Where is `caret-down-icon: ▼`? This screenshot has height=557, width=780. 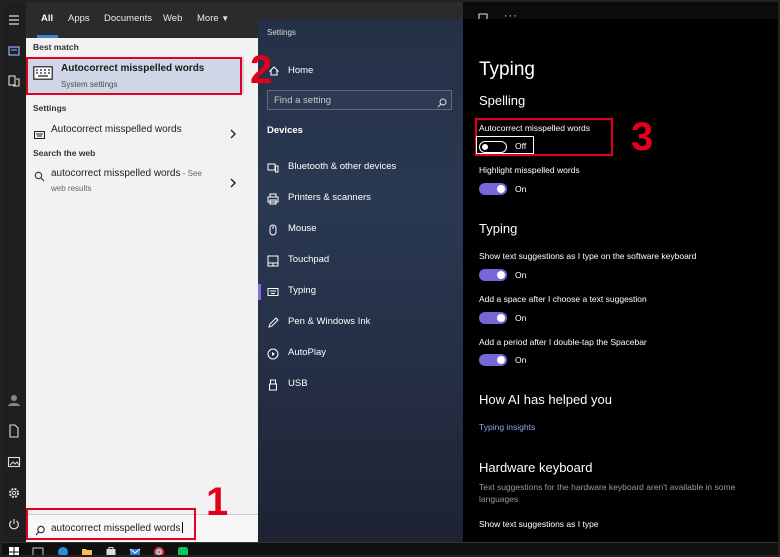 caret-down-icon: ▼ is located at coordinates (225, 18).